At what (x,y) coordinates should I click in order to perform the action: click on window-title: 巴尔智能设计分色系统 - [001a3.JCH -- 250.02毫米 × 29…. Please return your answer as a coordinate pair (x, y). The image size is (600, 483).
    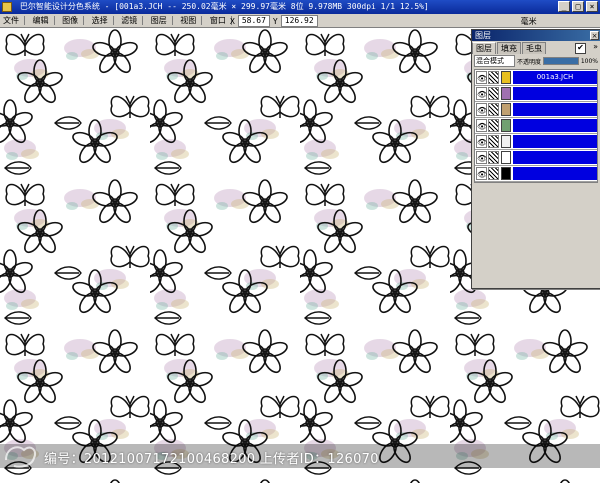
    Looking at the image, I should click on (224, 6).